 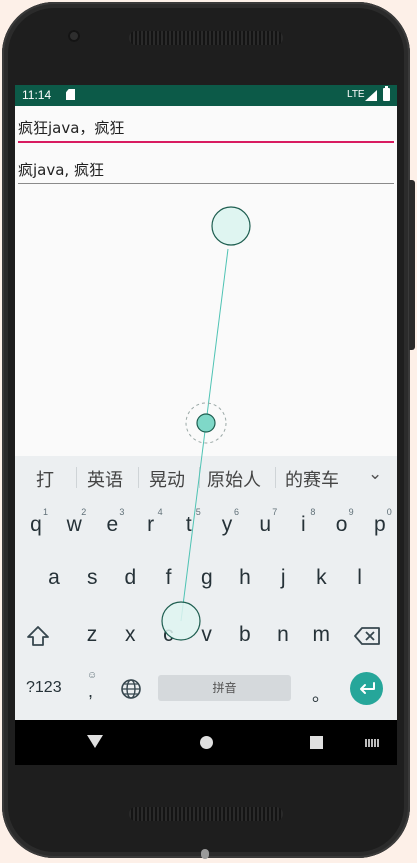 What do you see at coordinates (181, 621) in the screenshot?
I see `touch-end-indicator` at bounding box center [181, 621].